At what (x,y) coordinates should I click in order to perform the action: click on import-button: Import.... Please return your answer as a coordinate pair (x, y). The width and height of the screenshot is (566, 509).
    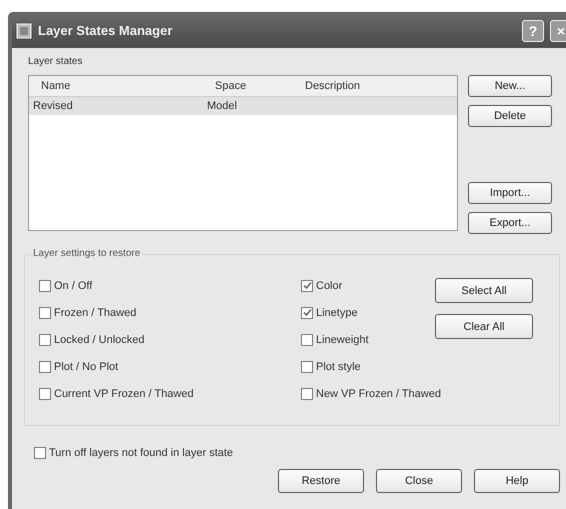
    Looking at the image, I should click on (510, 193).